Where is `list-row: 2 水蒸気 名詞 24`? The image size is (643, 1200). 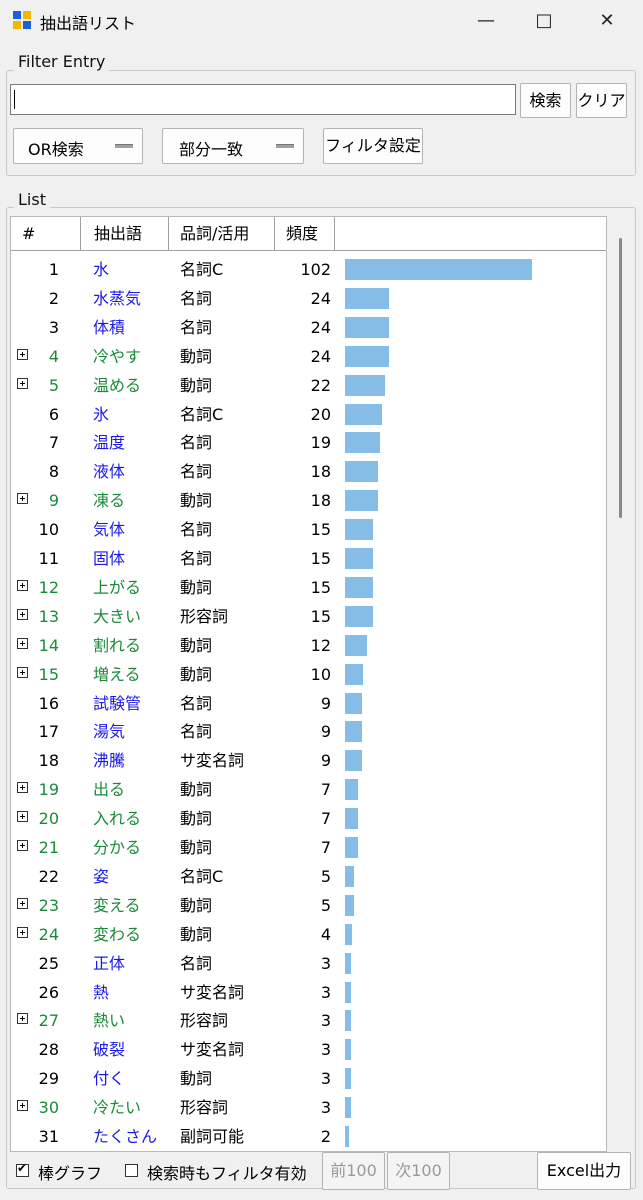
list-row: 2 水蒸気 名詞 24 is located at coordinates (308, 298).